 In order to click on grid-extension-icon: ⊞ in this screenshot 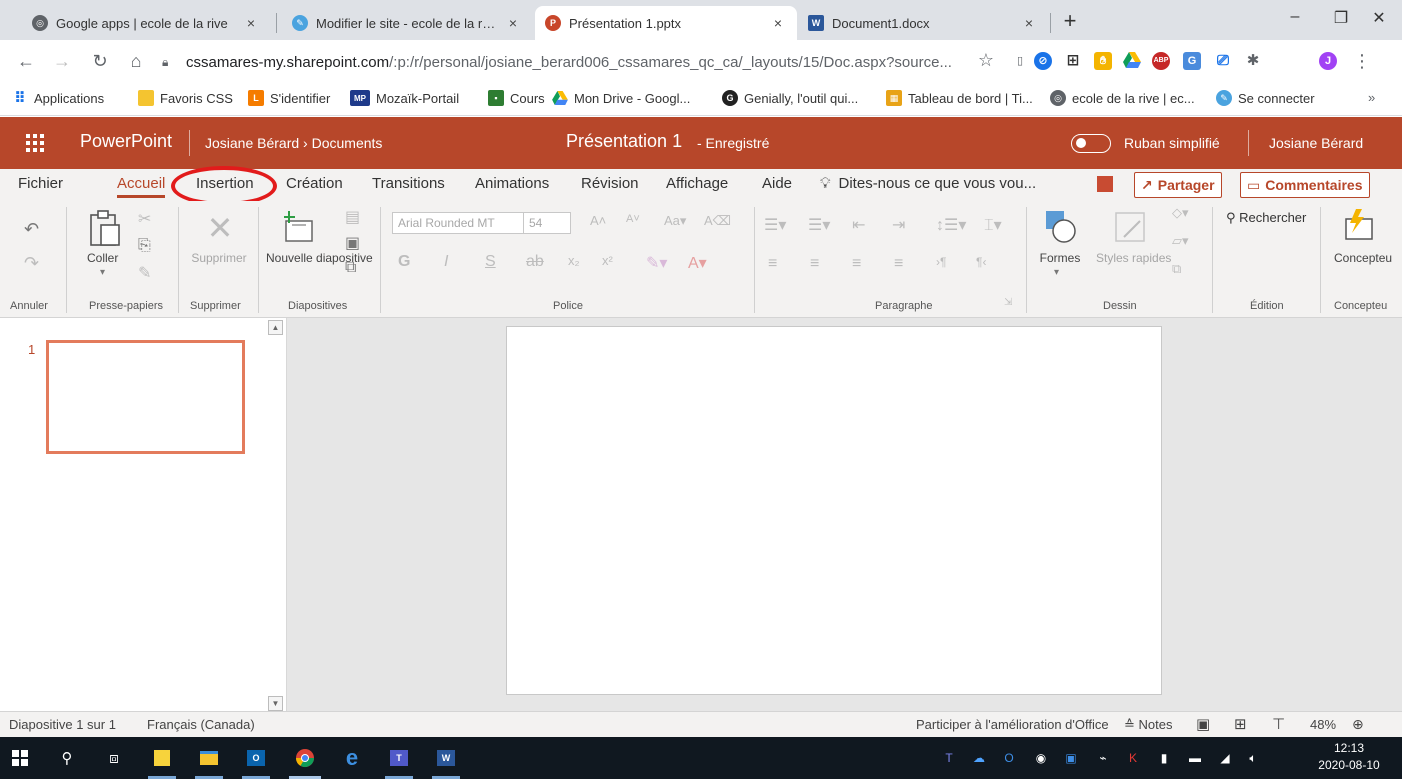, I will do `click(1073, 61)`.